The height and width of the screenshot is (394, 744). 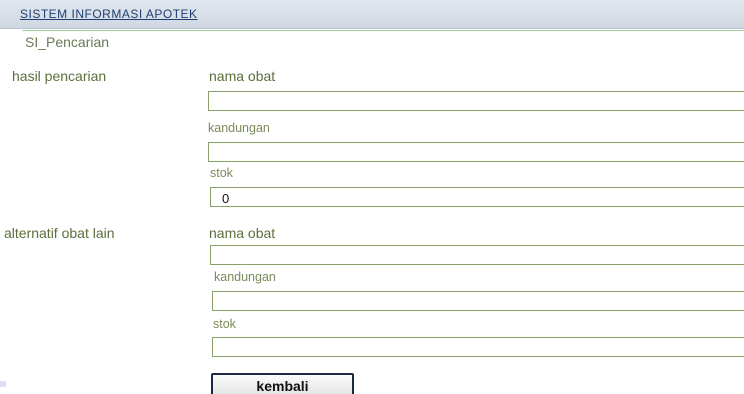 What do you see at coordinates (59, 233) in the screenshot?
I see `alternatif-obat-label: alternatif obat lain` at bounding box center [59, 233].